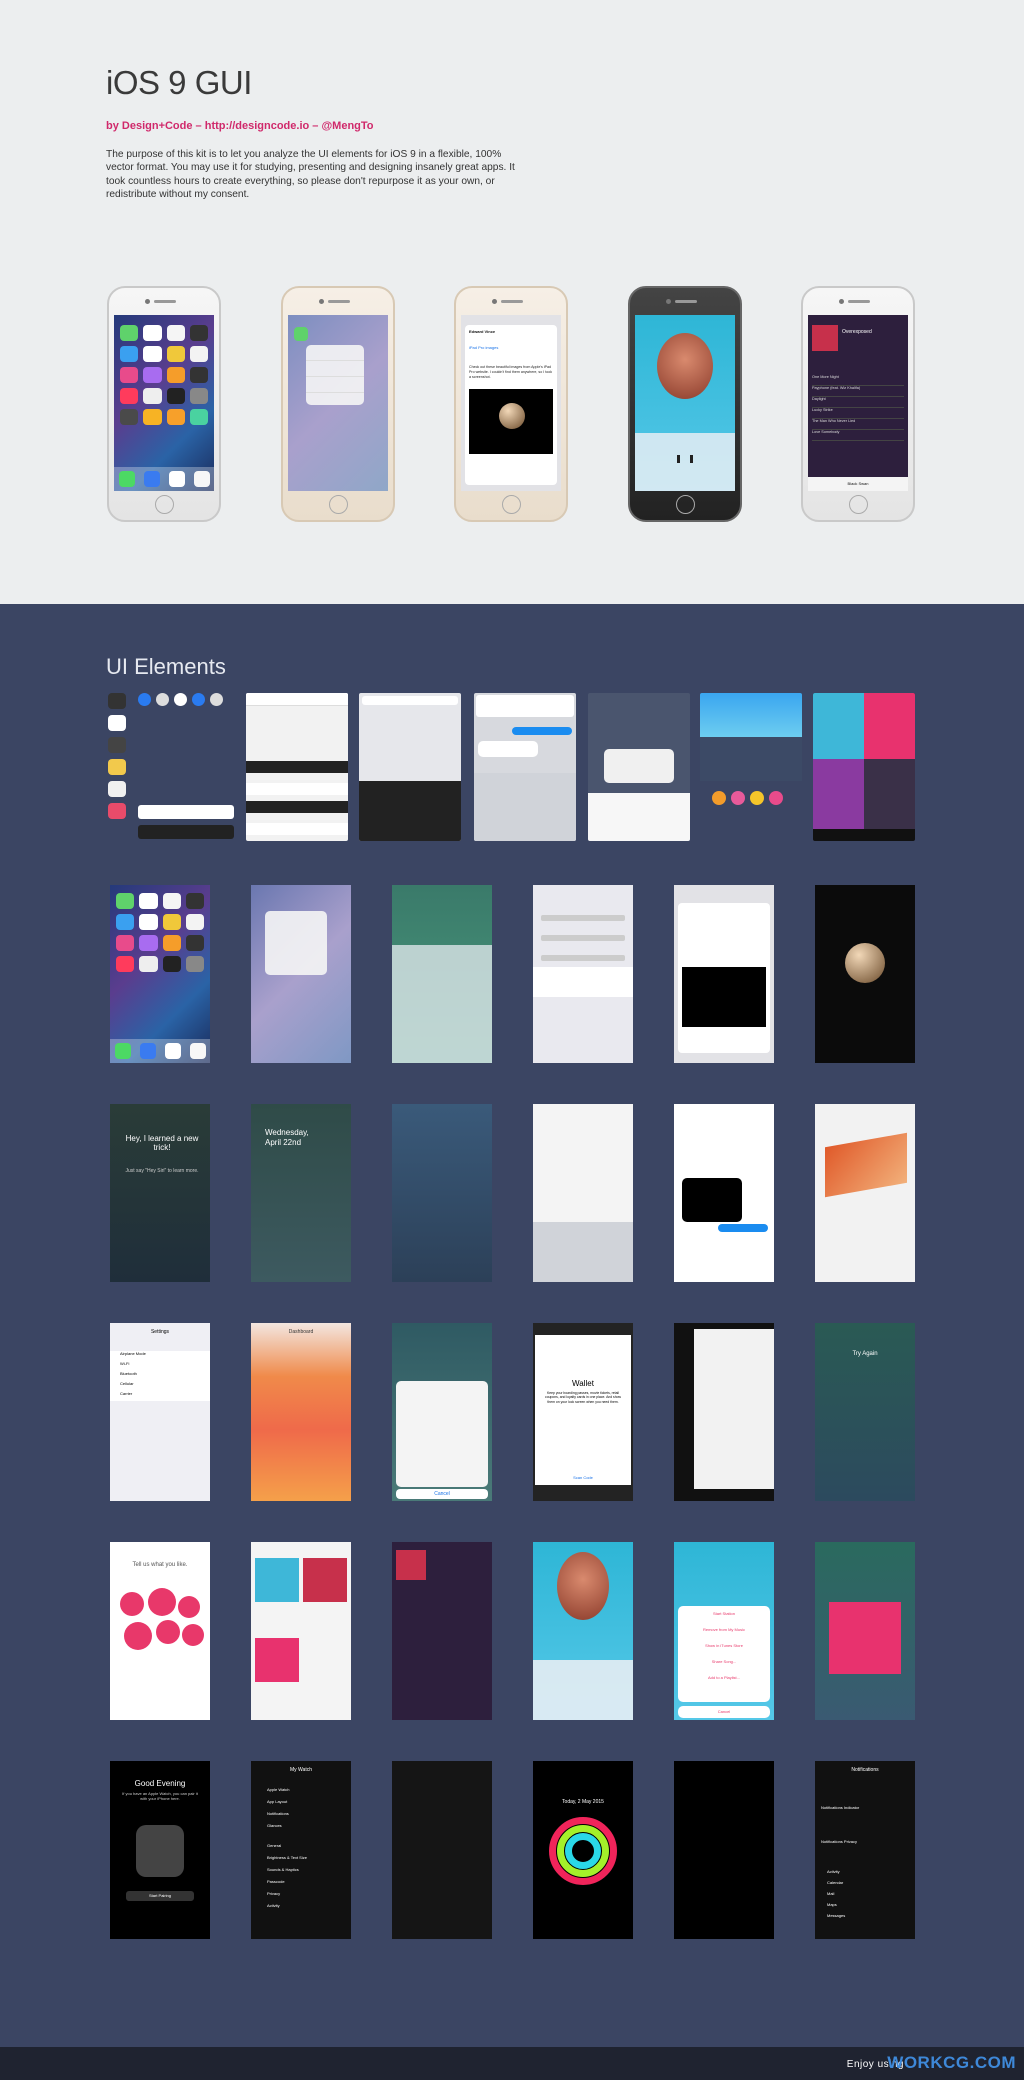 The width and height of the screenshot is (1024, 2080). What do you see at coordinates (162, 1171) in the screenshot?
I see `siri-line2: Just say "Hey Siri" to learn more.` at bounding box center [162, 1171].